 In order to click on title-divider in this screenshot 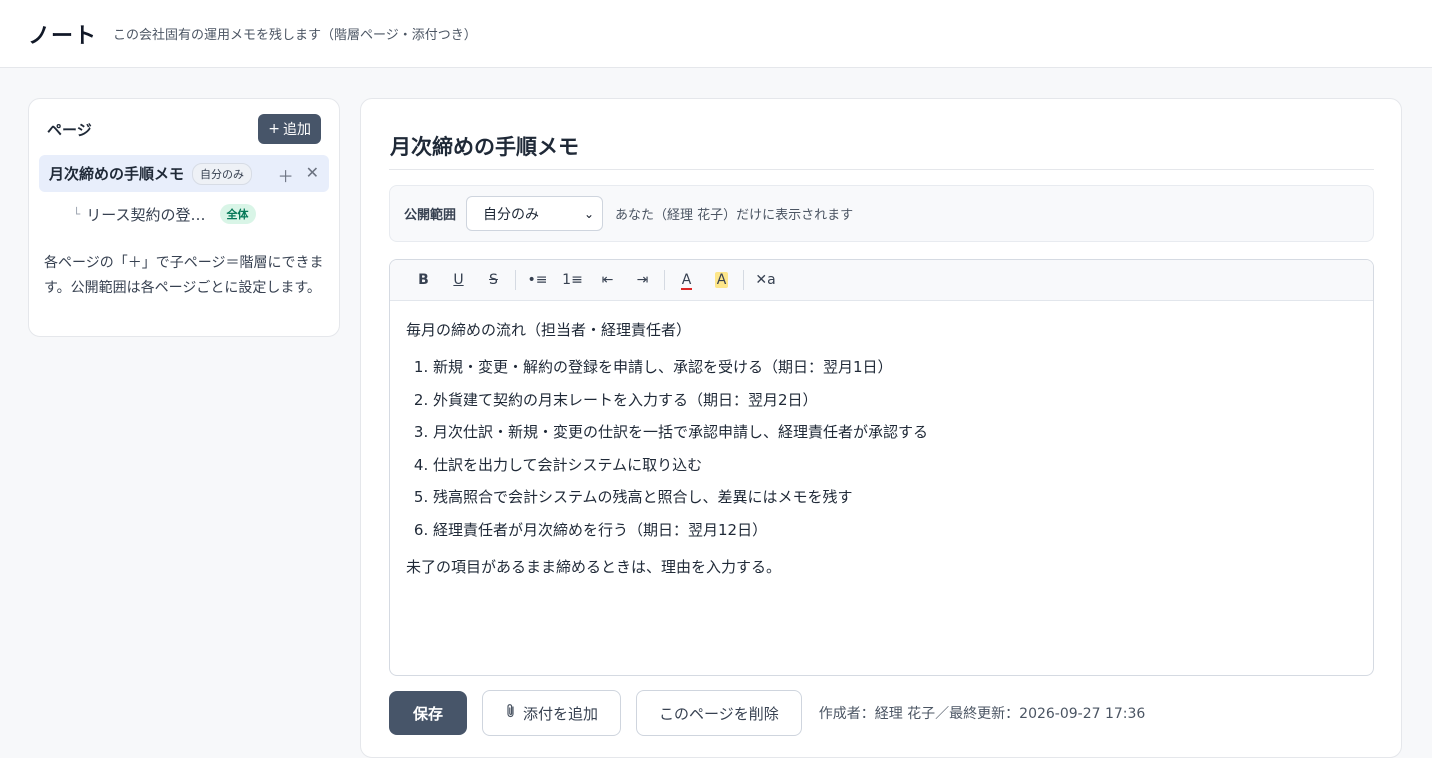, I will do `click(881, 169)`.